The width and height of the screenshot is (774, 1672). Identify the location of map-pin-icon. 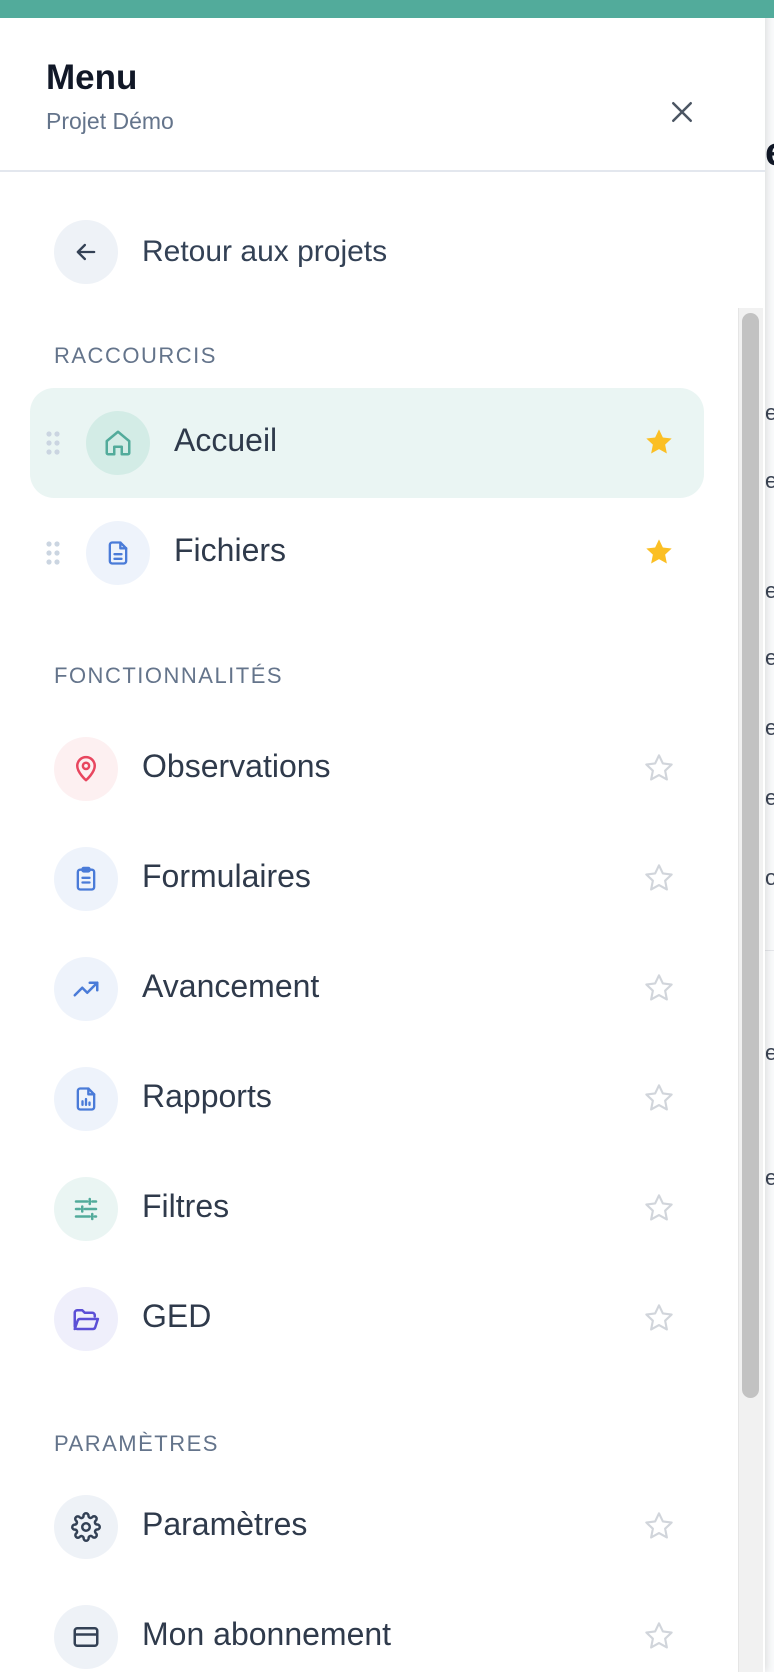
(86, 768).